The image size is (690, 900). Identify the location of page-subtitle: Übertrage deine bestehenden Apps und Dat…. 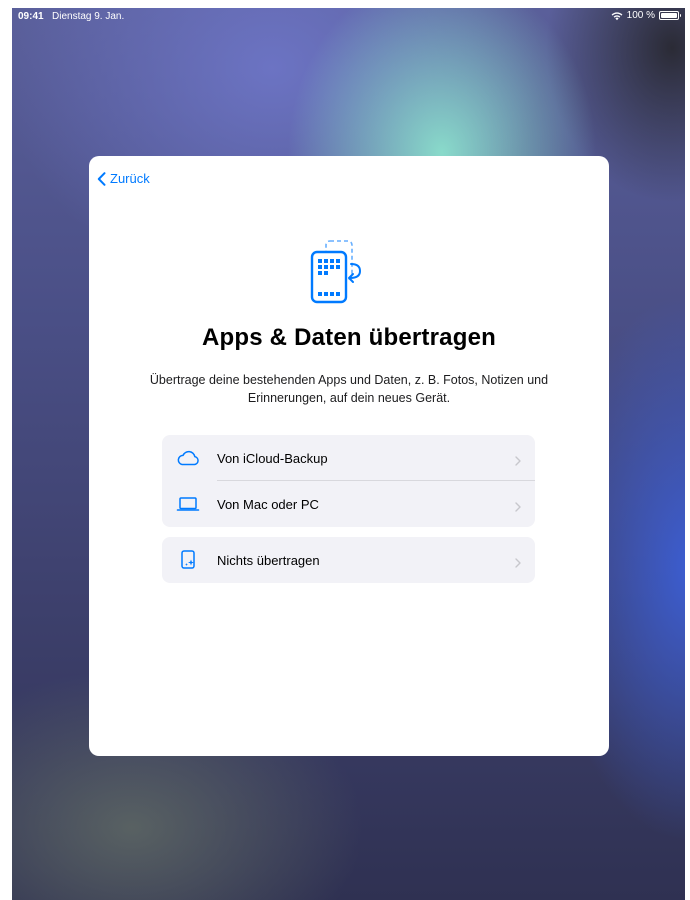
(349, 389).